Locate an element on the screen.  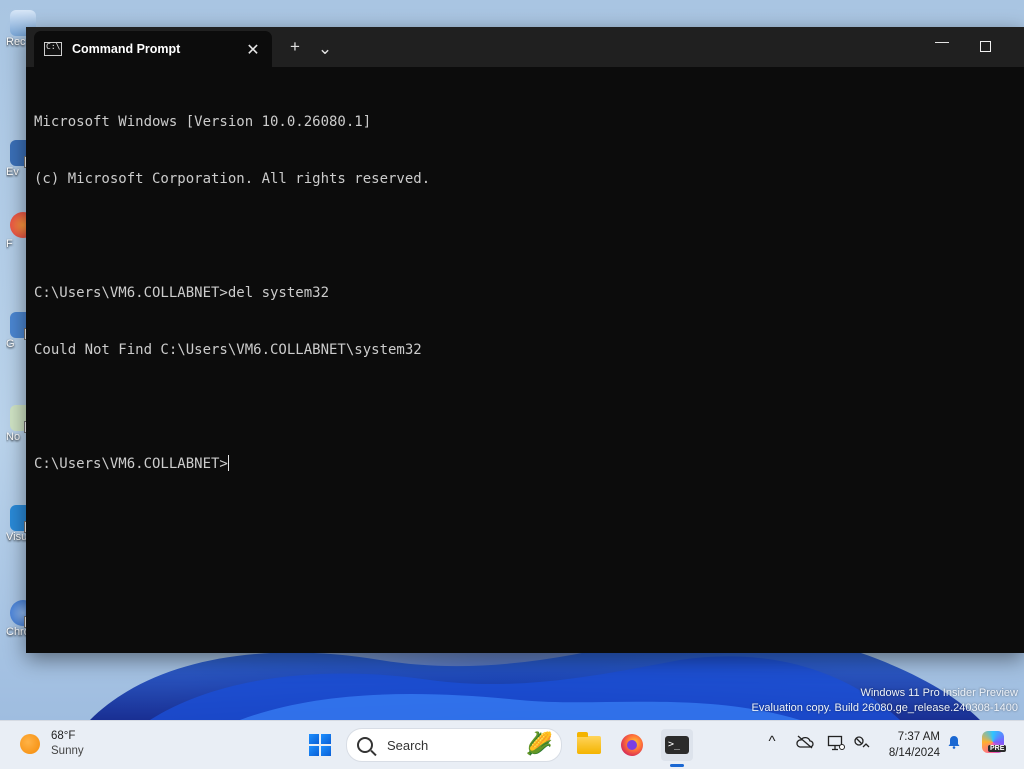
copilot-preview-badge: PRE is located at coordinates (997, 748).